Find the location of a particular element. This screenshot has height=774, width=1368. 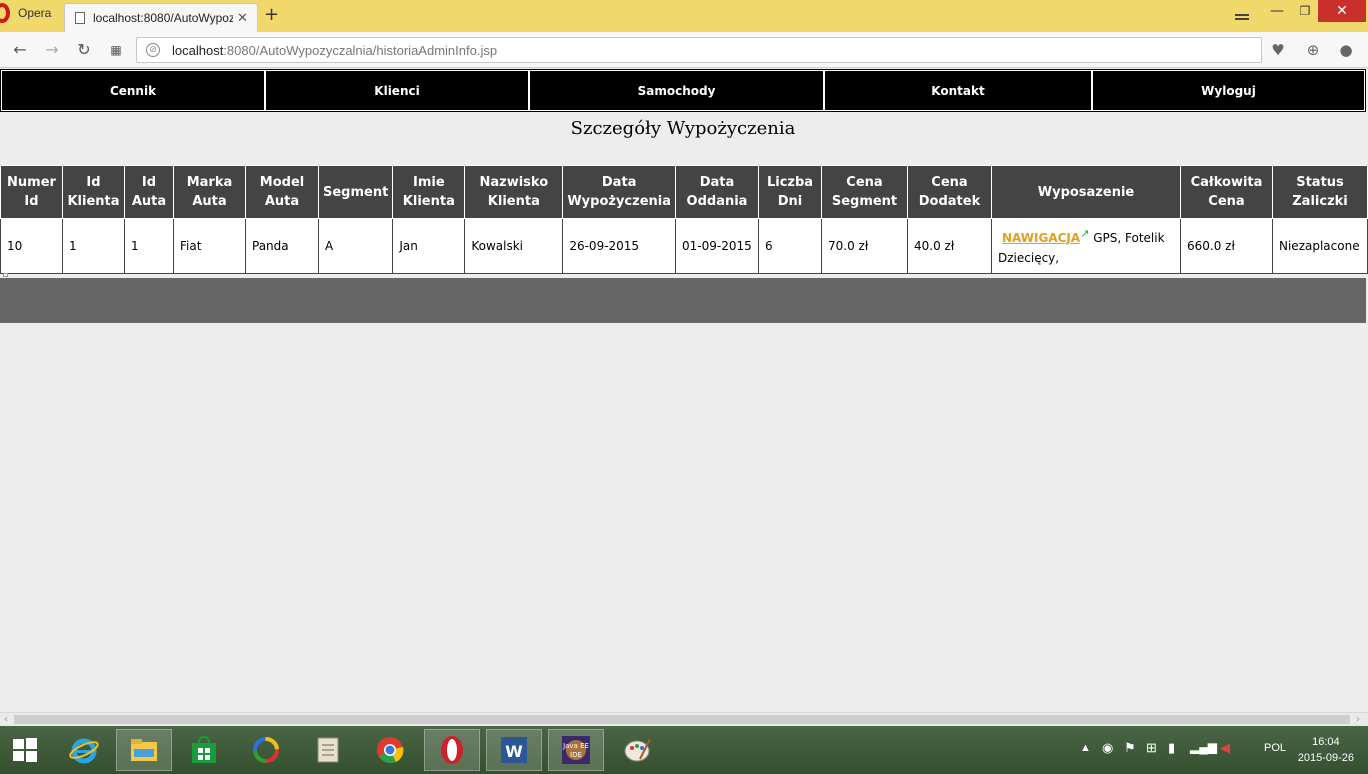

signal-icon: ▂▄▆ is located at coordinates (1203, 747).